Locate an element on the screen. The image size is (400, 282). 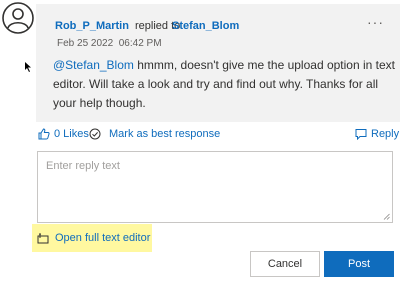
like-button: 0 Likes is located at coordinates (63, 134).